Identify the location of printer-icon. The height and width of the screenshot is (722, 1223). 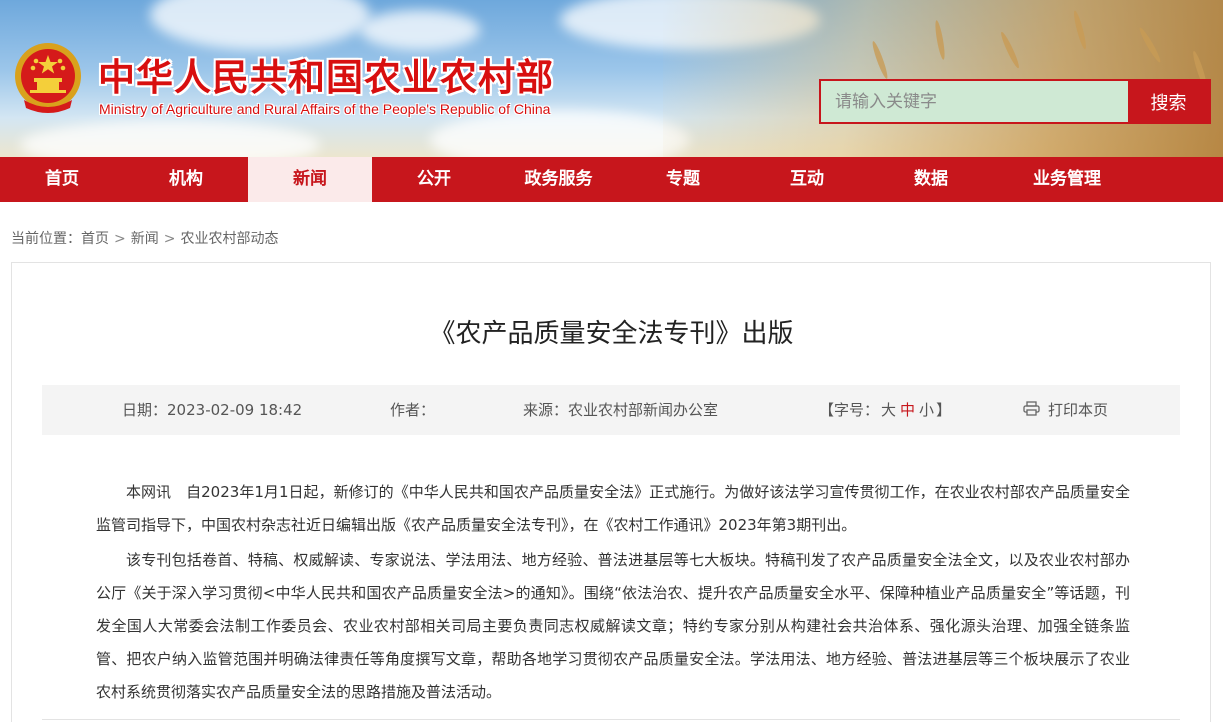
(1031, 411).